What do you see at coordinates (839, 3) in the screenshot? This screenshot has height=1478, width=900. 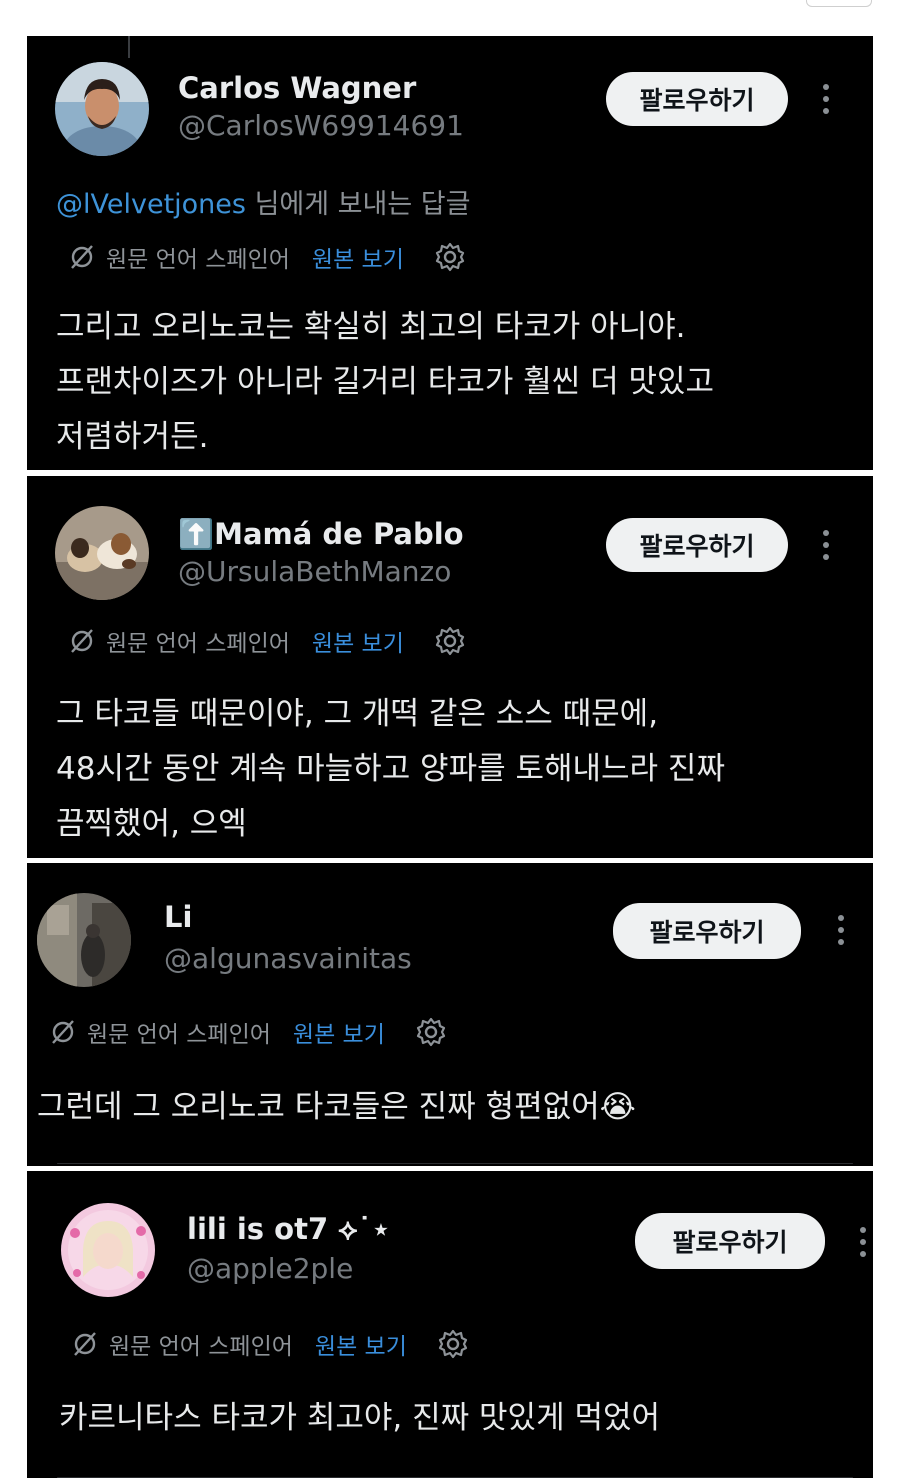 I see `top-button-edge` at bounding box center [839, 3].